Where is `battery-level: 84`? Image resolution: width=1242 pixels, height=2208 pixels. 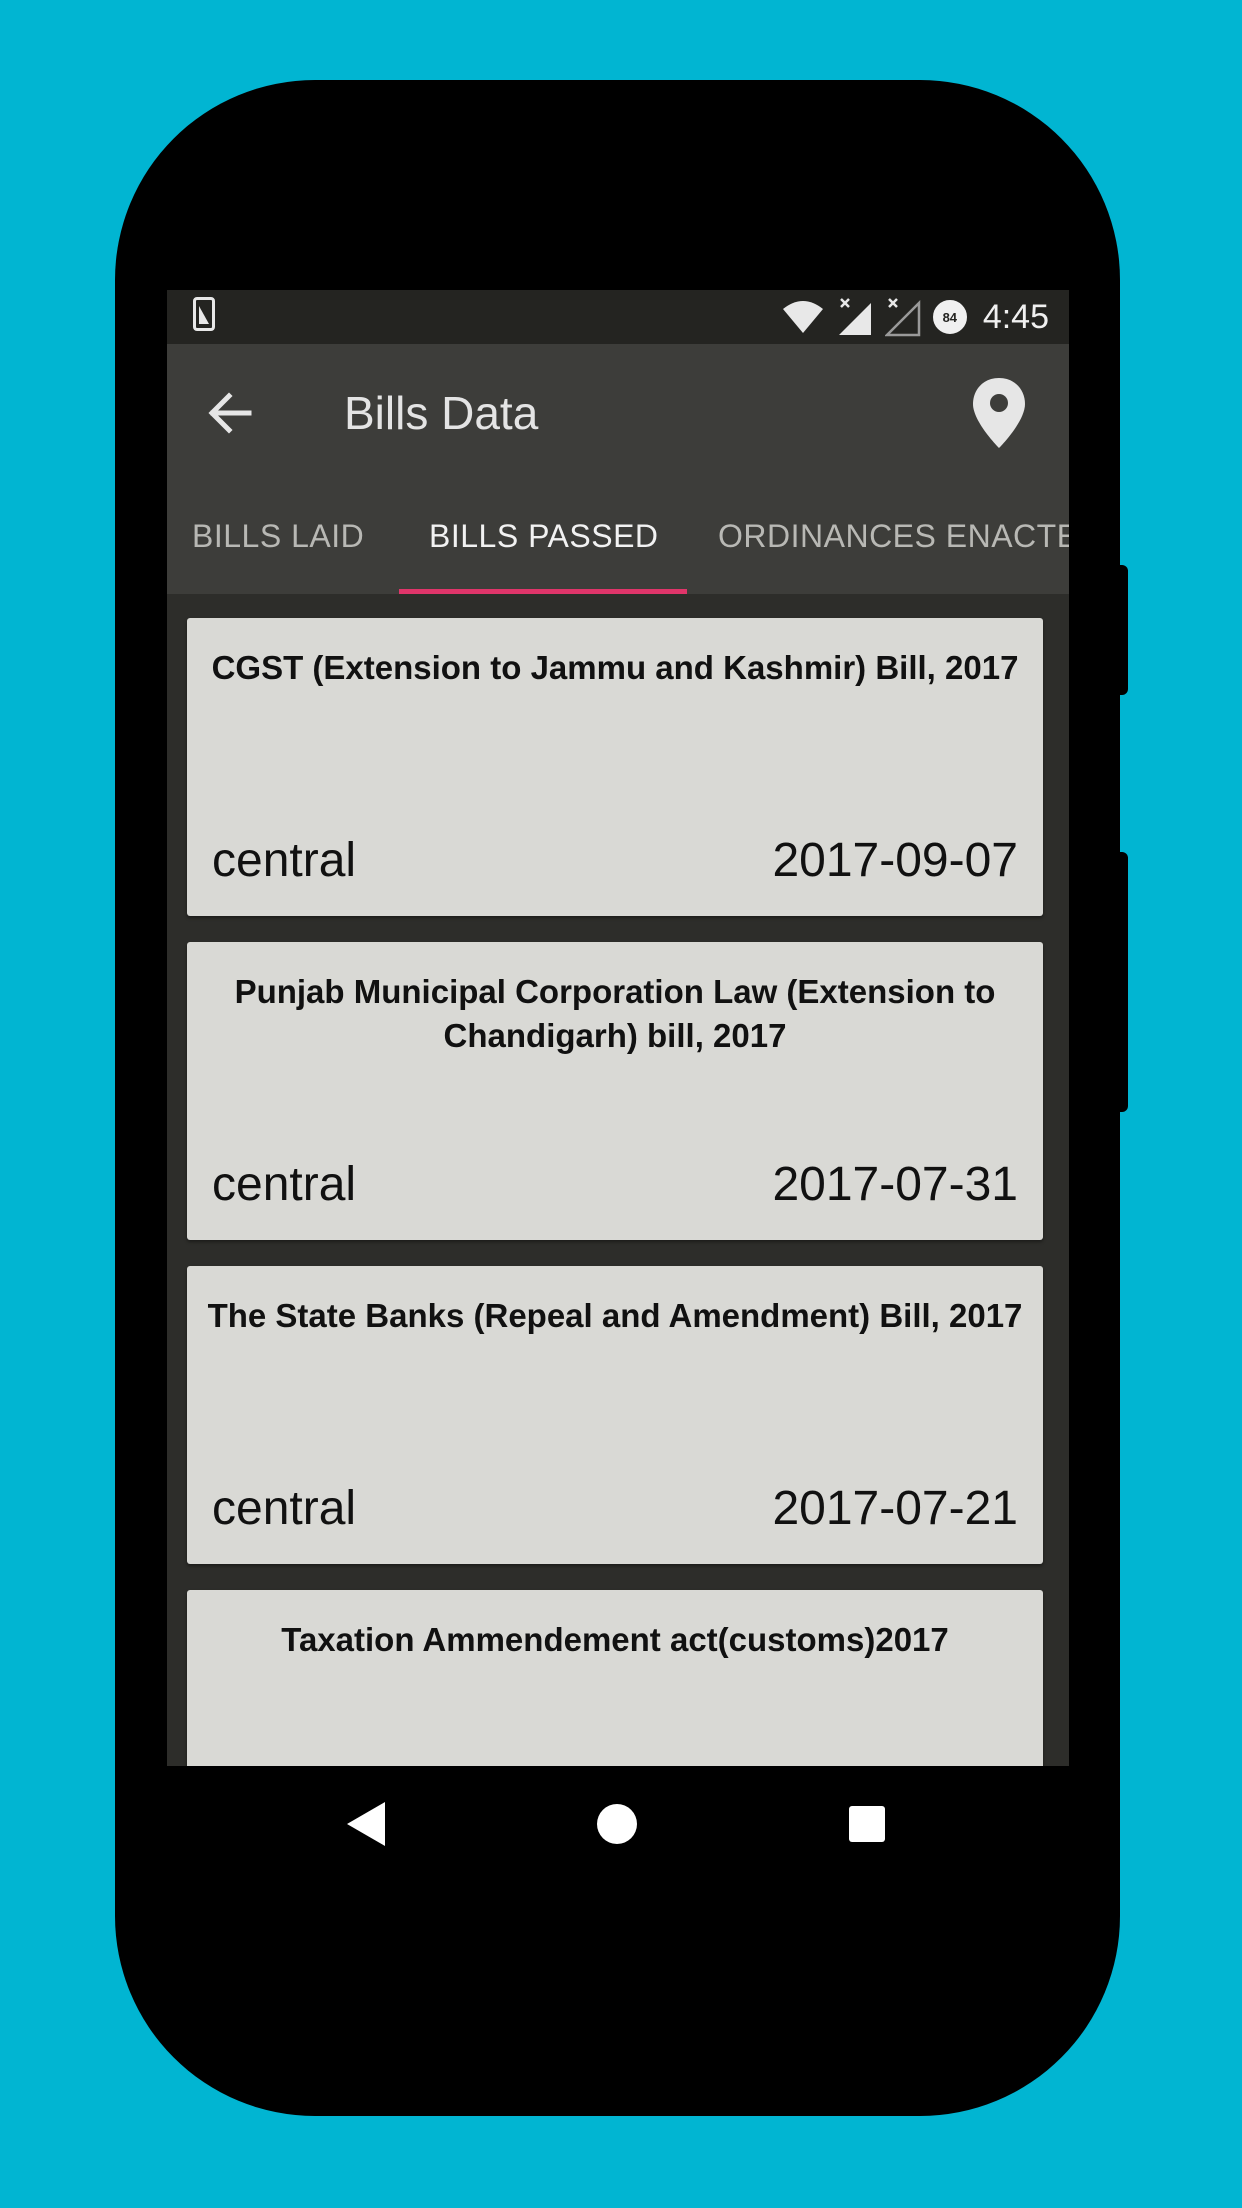 battery-level: 84 is located at coordinates (950, 317).